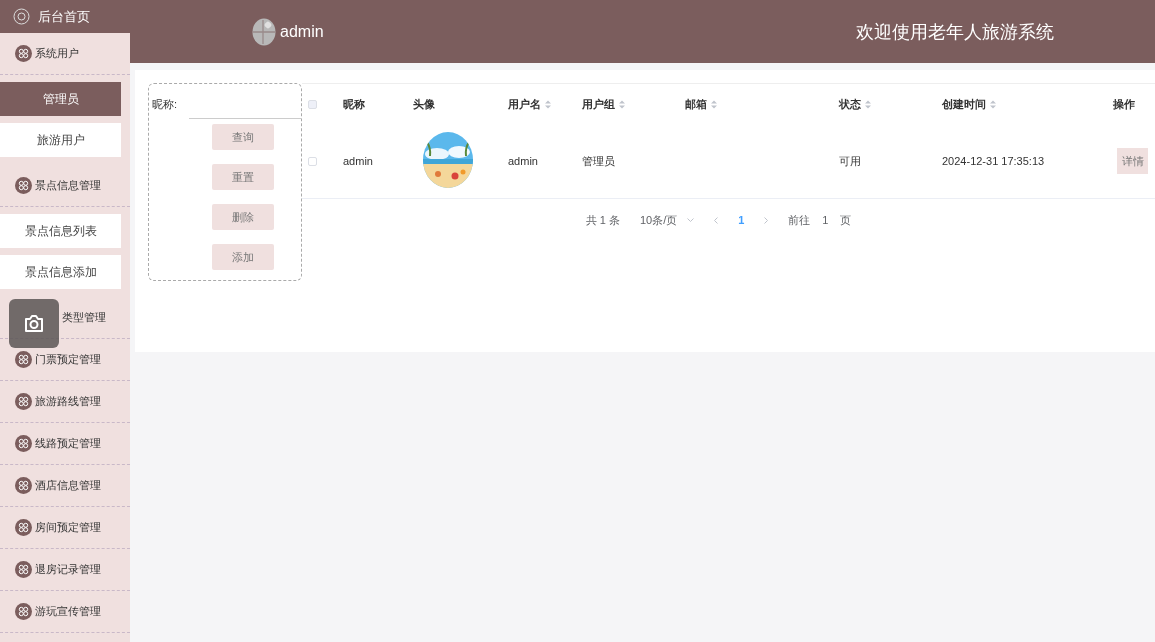 Image resolution: width=1155 pixels, height=642 pixels. I want to click on sidebar-category: 系统用户, so click(57, 53).